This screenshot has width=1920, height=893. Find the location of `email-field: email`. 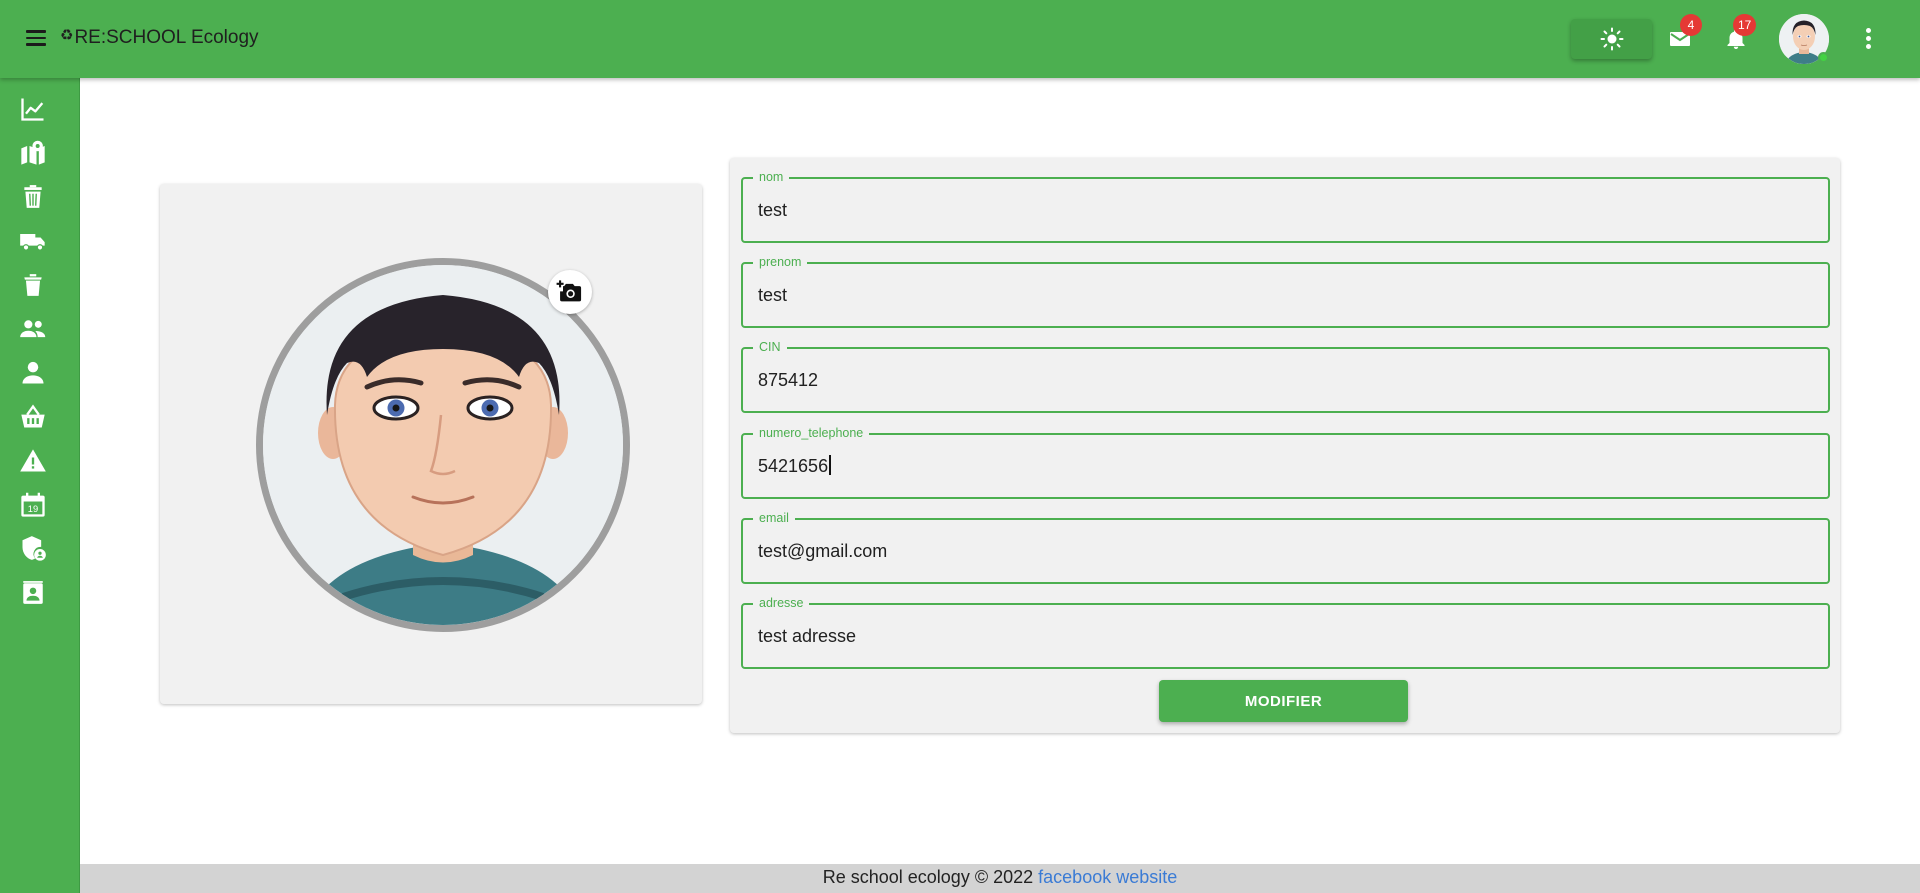

email-field: email is located at coordinates (1285, 547).